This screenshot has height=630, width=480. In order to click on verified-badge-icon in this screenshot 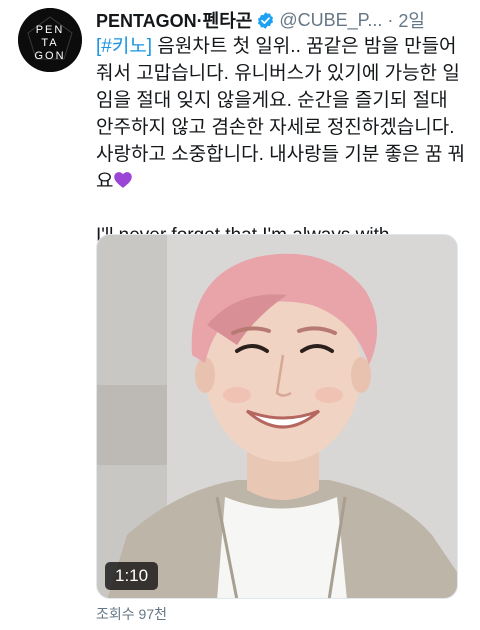, I will do `click(265, 20)`.